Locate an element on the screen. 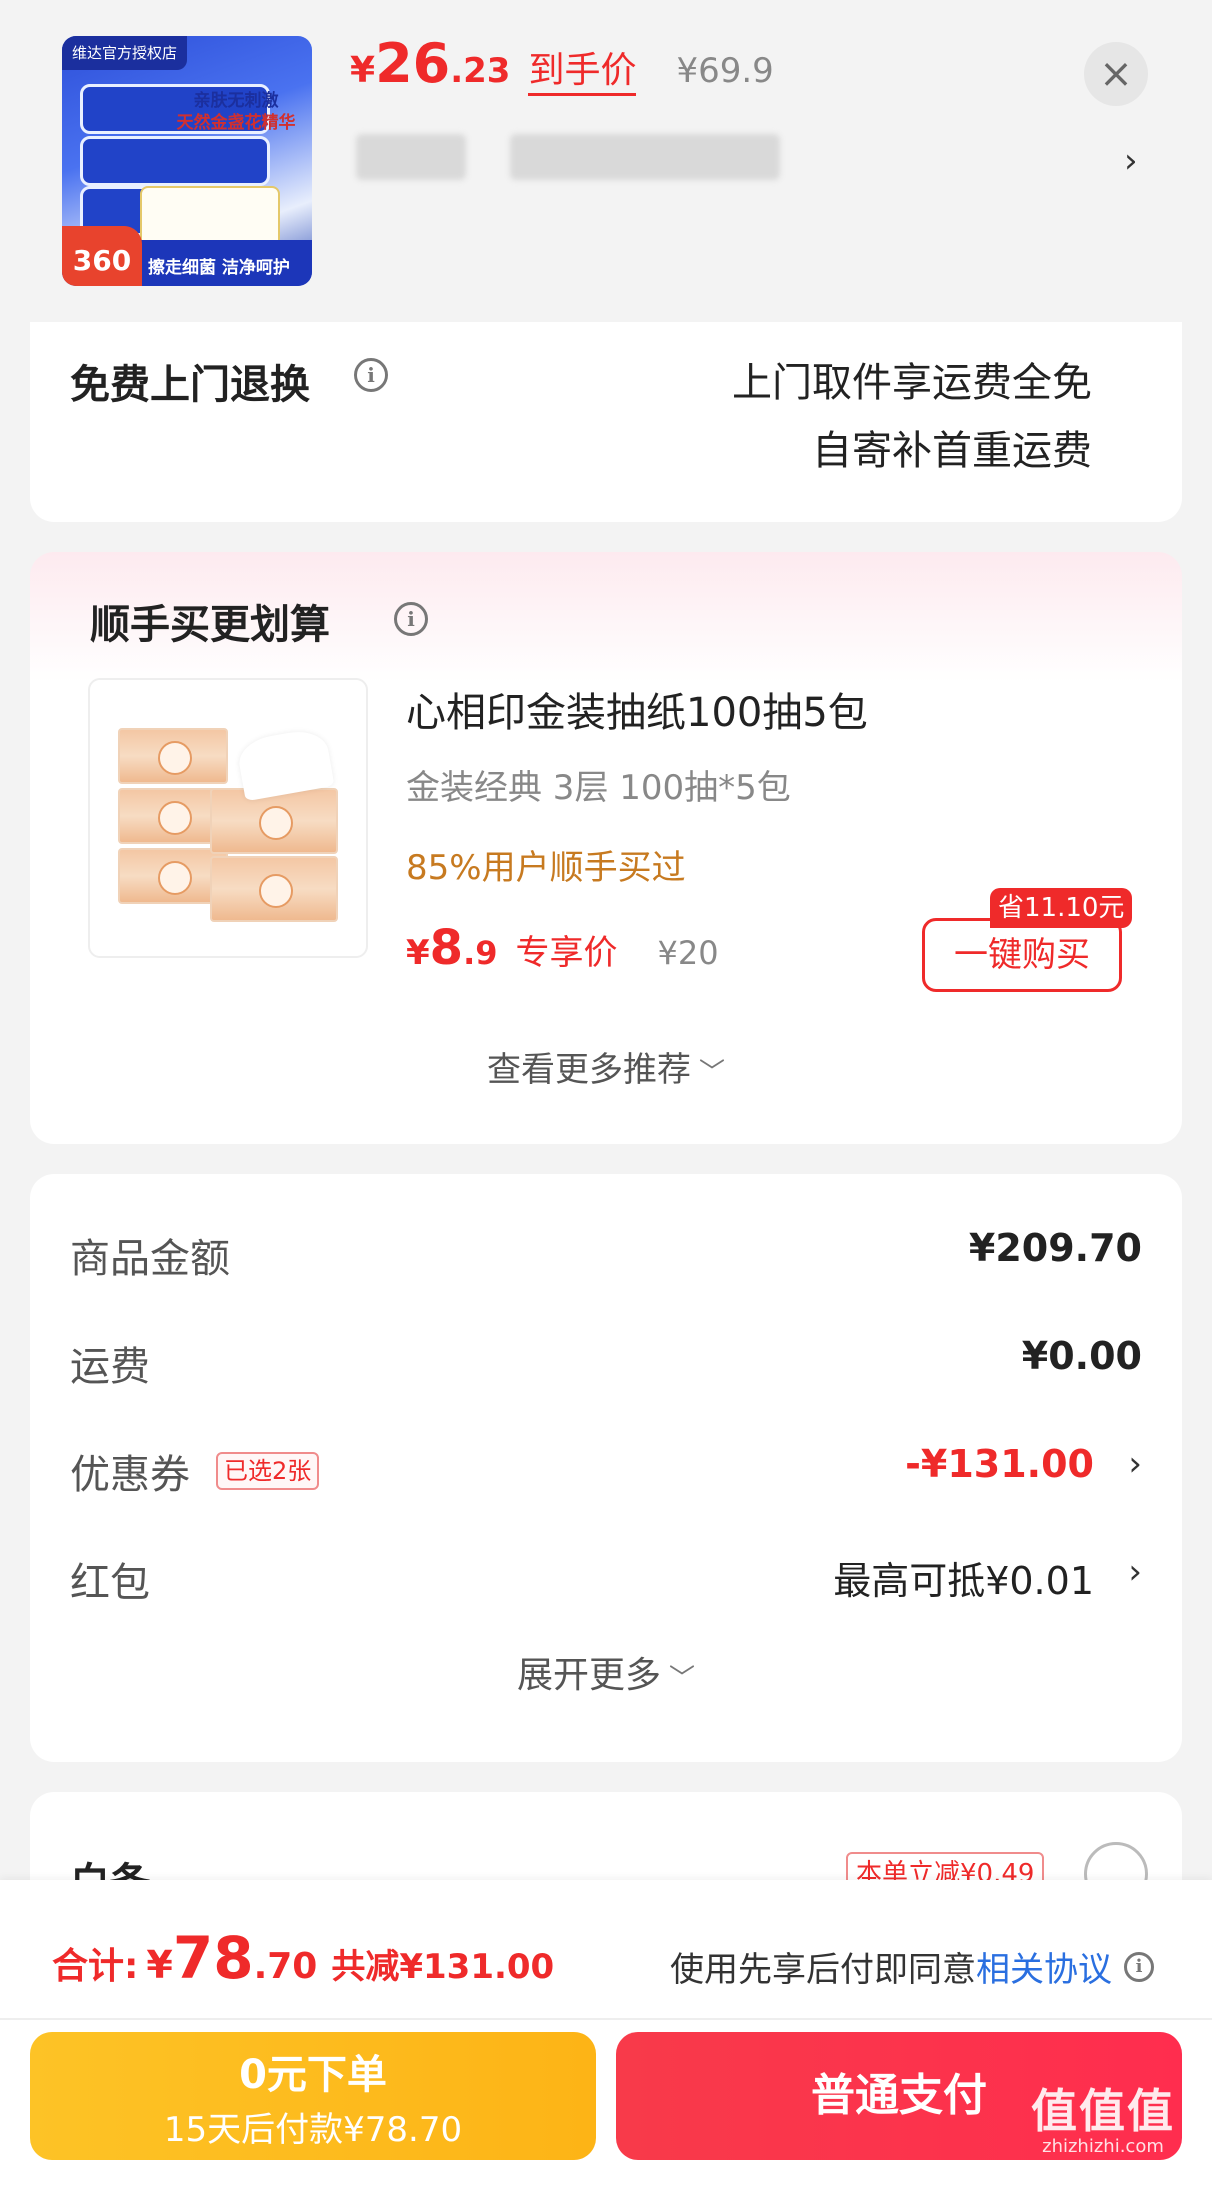 The height and width of the screenshot is (2197, 1212). pay-later-sublabel: 15天后付款¥78.70 is located at coordinates (313, 2130).